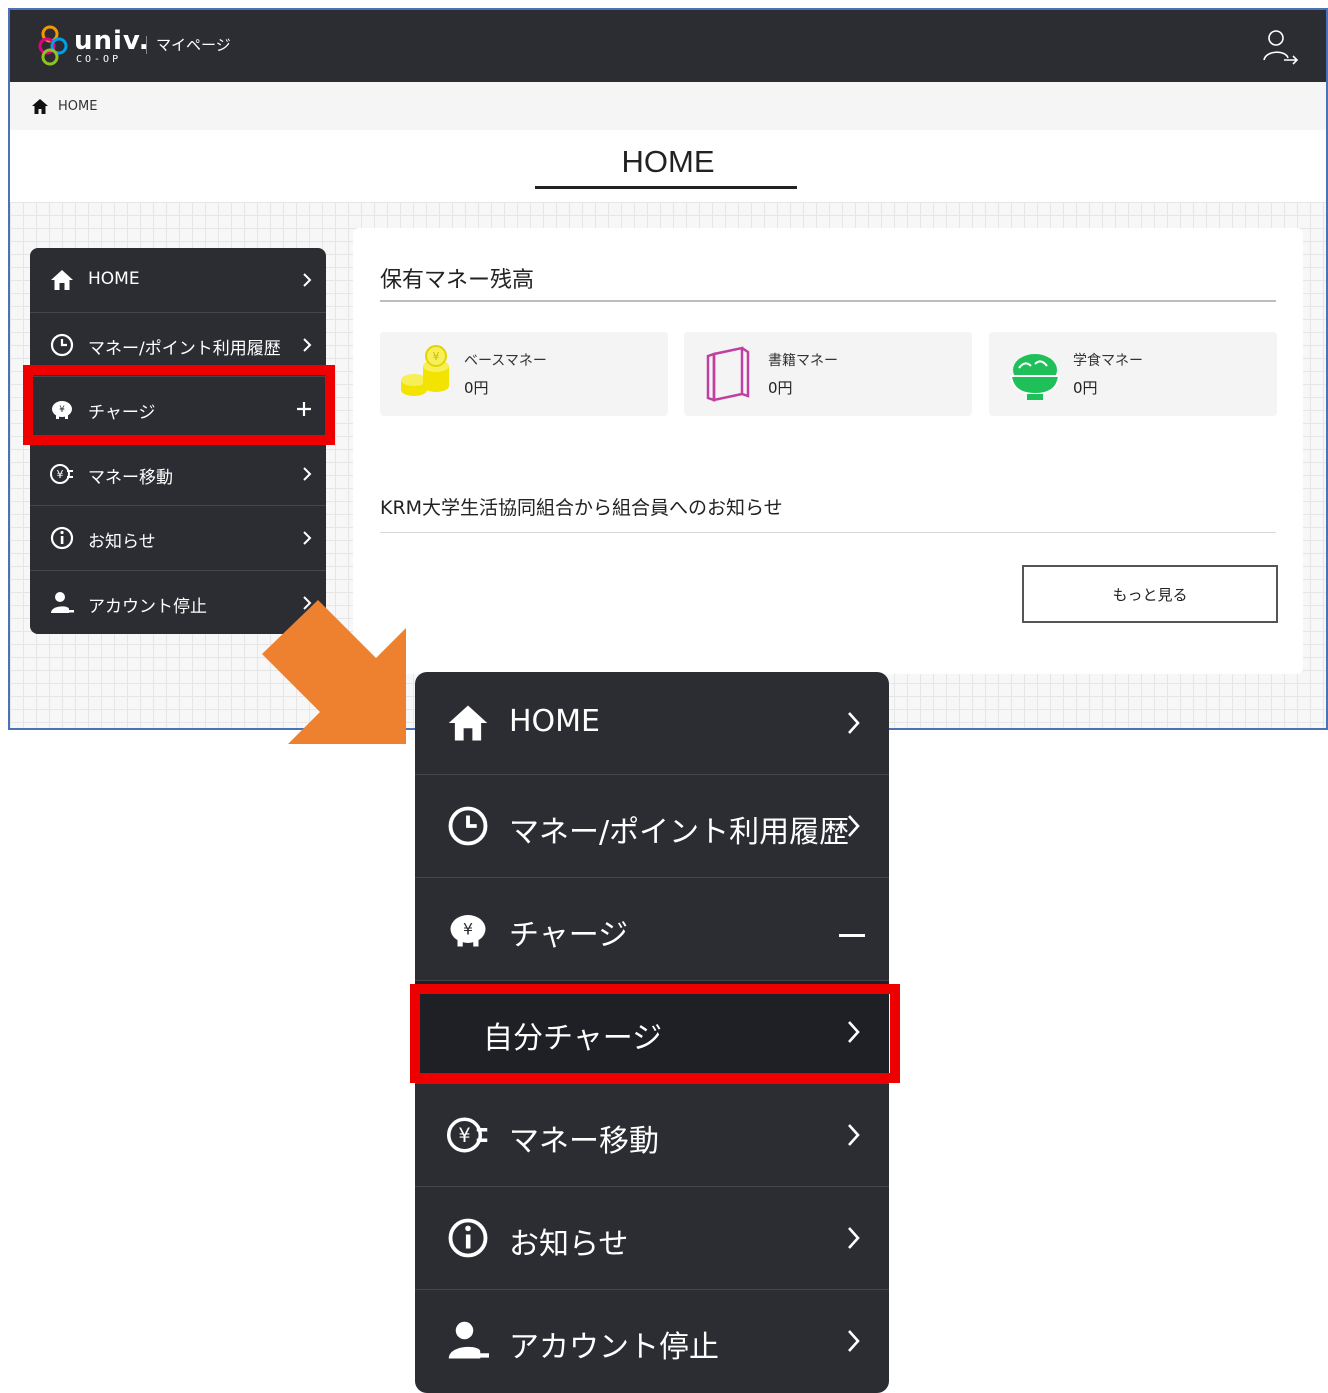 The image size is (1328, 1393). I want to click on notice-heading: KRM大学生活協同組合から組合員へのお知らせ, so click(581, 508).